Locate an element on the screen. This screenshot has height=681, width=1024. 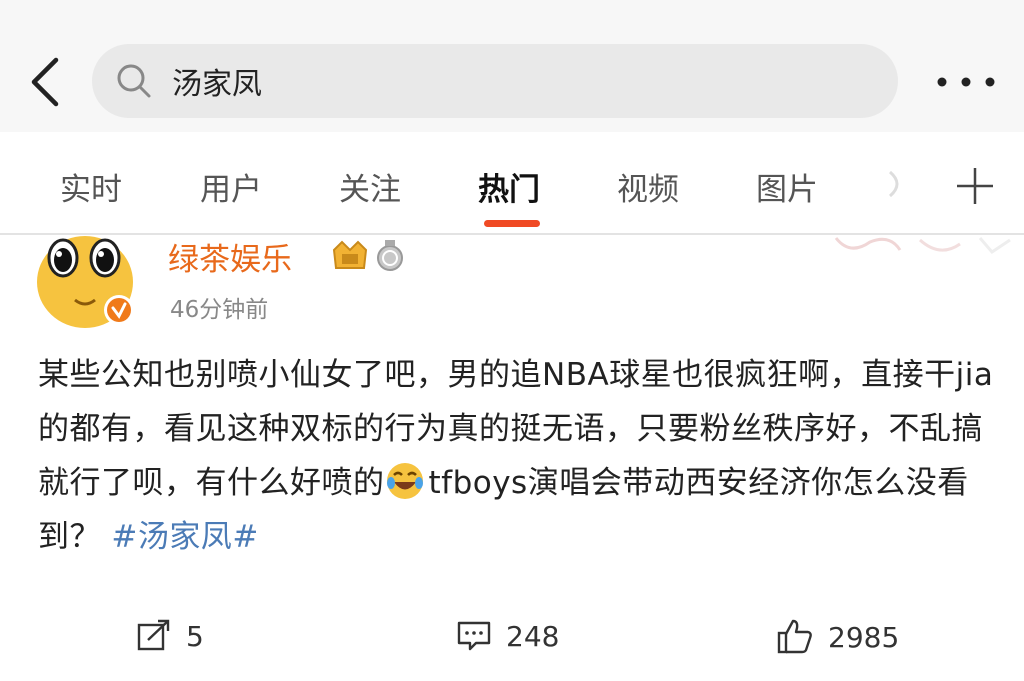
tab-hot: 热门 is located at coordinates (509, 186).